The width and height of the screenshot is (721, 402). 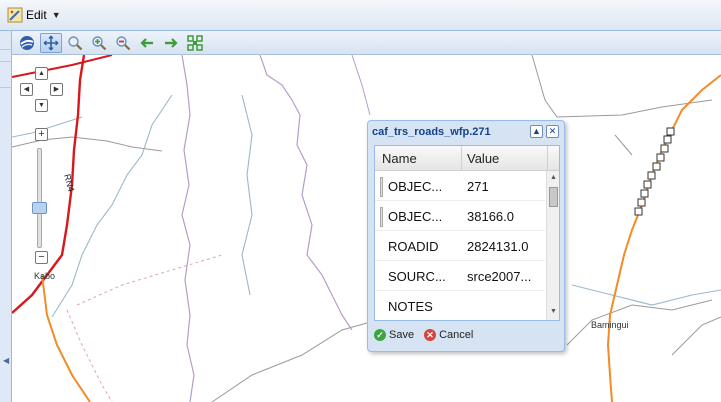 What do you see at coordinates (460, 216) in the screenshot?
I see `table-row: OBJEC... 38166.0` at bounding box center [460, 216].